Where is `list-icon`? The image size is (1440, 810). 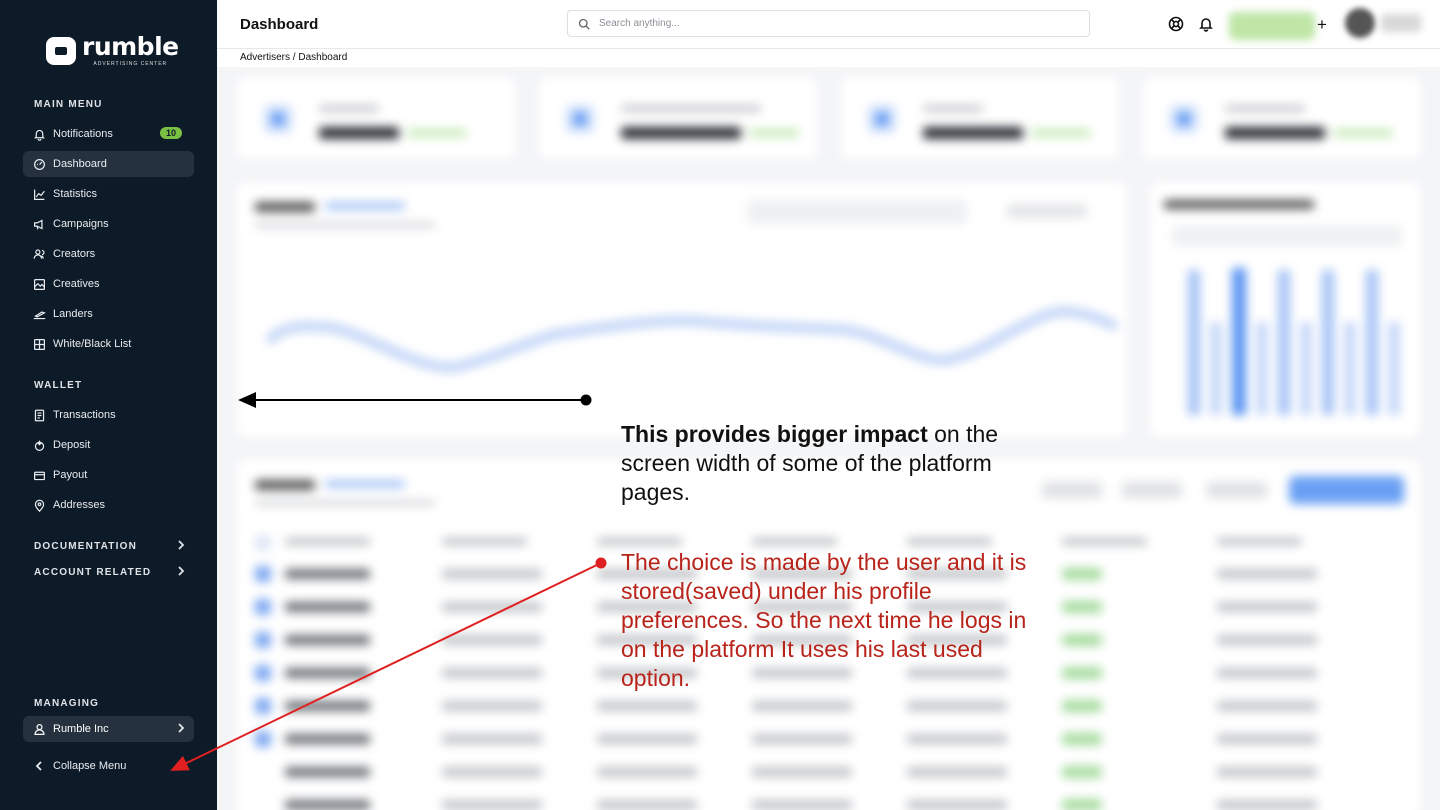
list-icon is located at coordinates (39, 344).